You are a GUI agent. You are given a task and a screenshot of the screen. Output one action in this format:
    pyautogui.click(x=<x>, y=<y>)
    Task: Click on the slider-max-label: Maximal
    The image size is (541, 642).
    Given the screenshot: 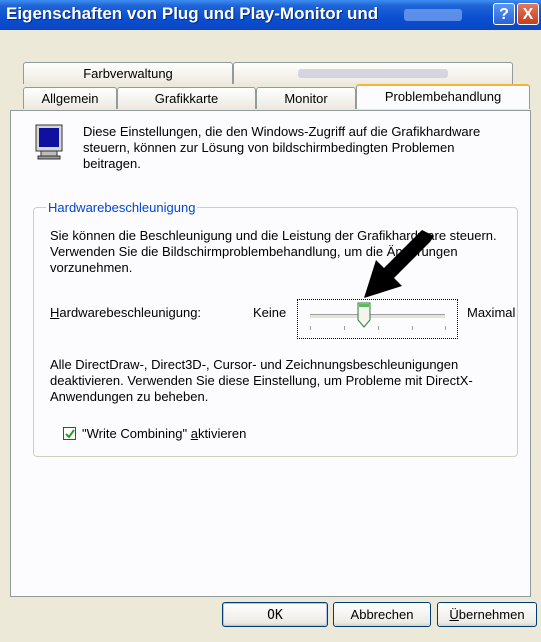 What is the action you would take?
    pyautogui.click(x=491, y=312)
    